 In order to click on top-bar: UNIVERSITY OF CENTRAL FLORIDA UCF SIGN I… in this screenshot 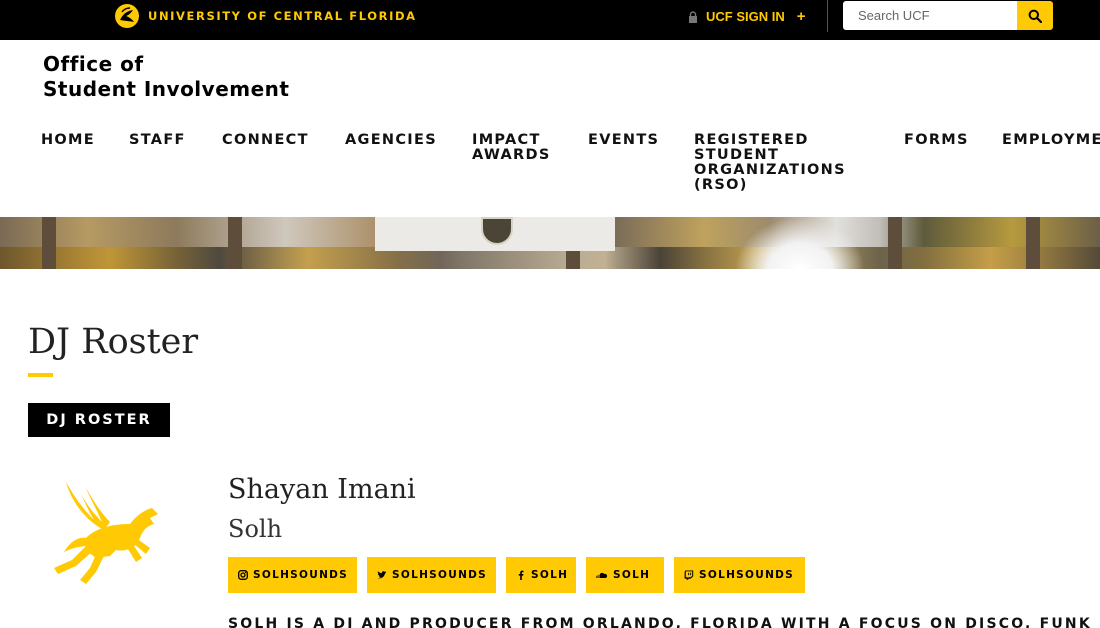, I will do `click(550, 20)`.